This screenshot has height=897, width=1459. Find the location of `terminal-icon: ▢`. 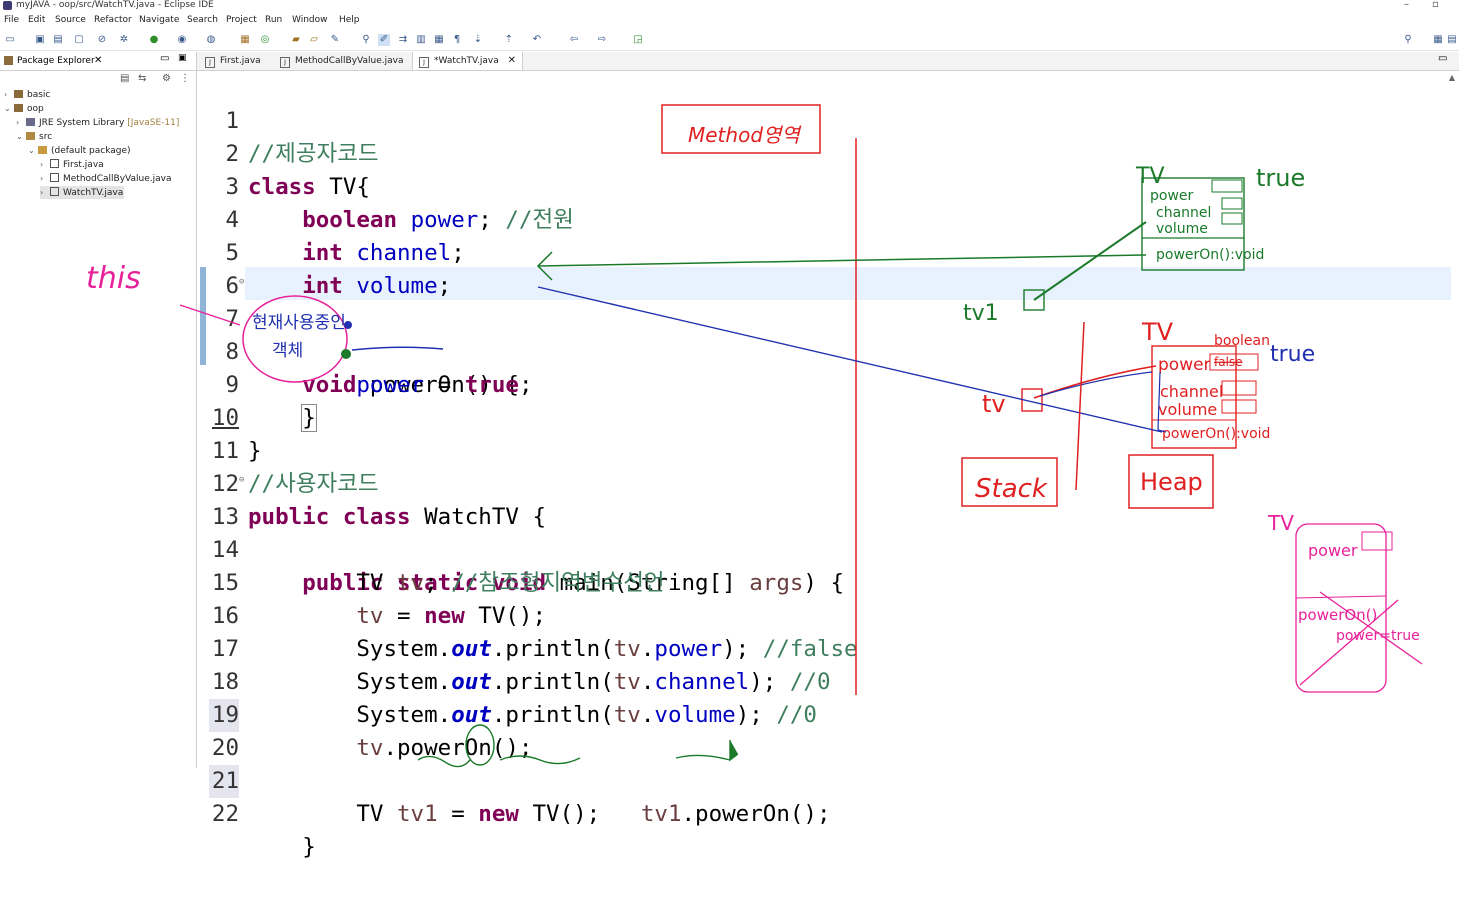

terminal-icon: ▢ is located at coordinates (79, 40).